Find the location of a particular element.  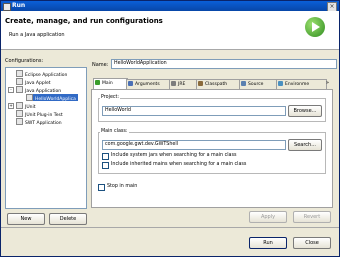

name-label: Name: is located at coordinates (100, 65).